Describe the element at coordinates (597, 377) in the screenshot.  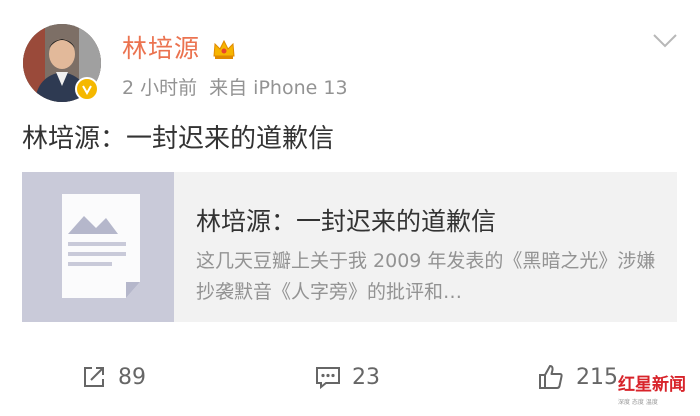
I see `like-count: 215` at that location.